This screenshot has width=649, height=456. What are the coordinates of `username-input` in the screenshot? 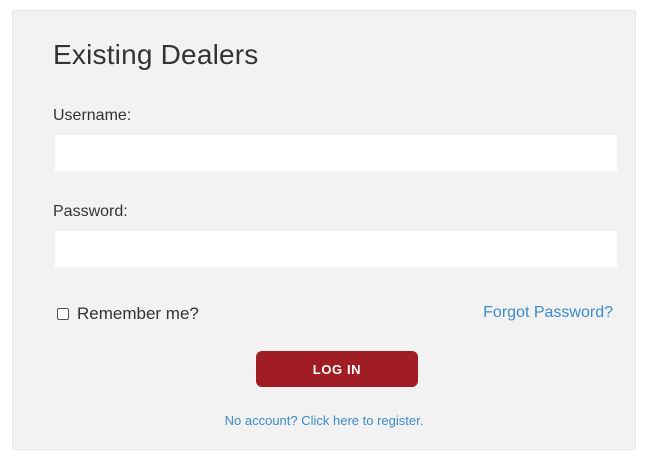 It's located at (336, 153).